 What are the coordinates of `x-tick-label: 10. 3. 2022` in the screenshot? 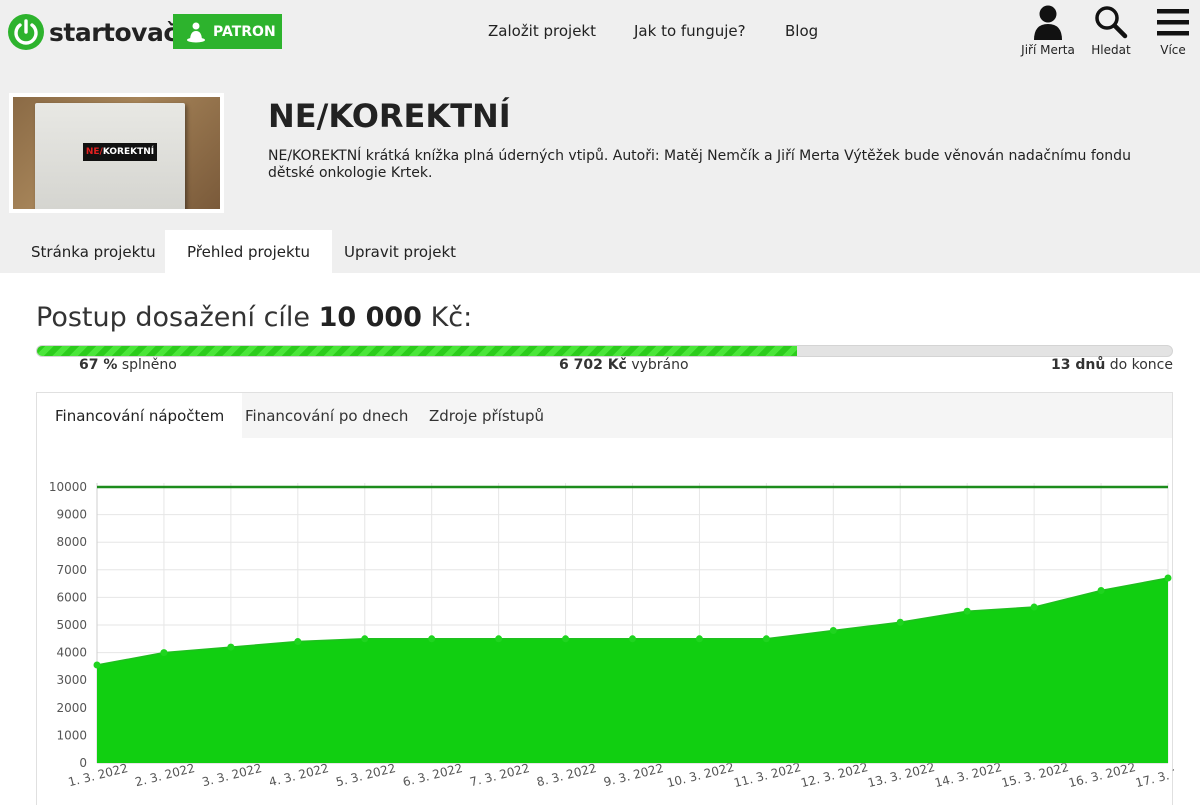 It's located at (700, 775).